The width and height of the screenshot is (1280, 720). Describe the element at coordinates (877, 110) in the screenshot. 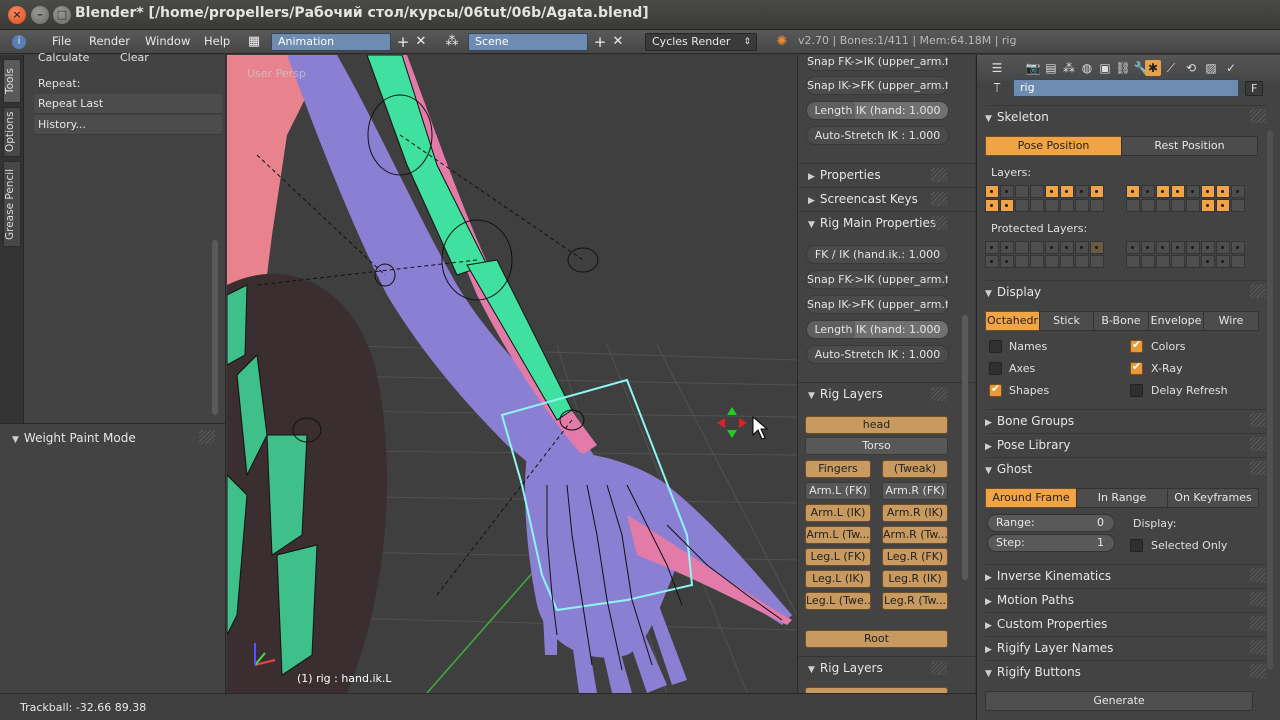

I see `length-ik-slider-top: Length IK (hand: 1.000` at that location.